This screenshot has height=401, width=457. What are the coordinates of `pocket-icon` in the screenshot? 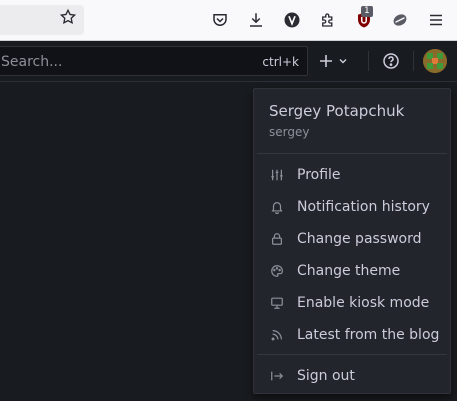 It's located at (220, 20).